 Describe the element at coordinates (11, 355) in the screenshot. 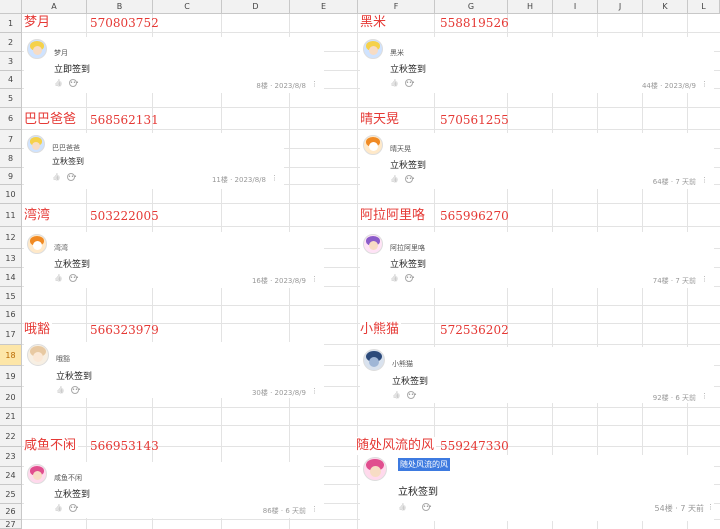

I see `row-header-18: 18` at that location.